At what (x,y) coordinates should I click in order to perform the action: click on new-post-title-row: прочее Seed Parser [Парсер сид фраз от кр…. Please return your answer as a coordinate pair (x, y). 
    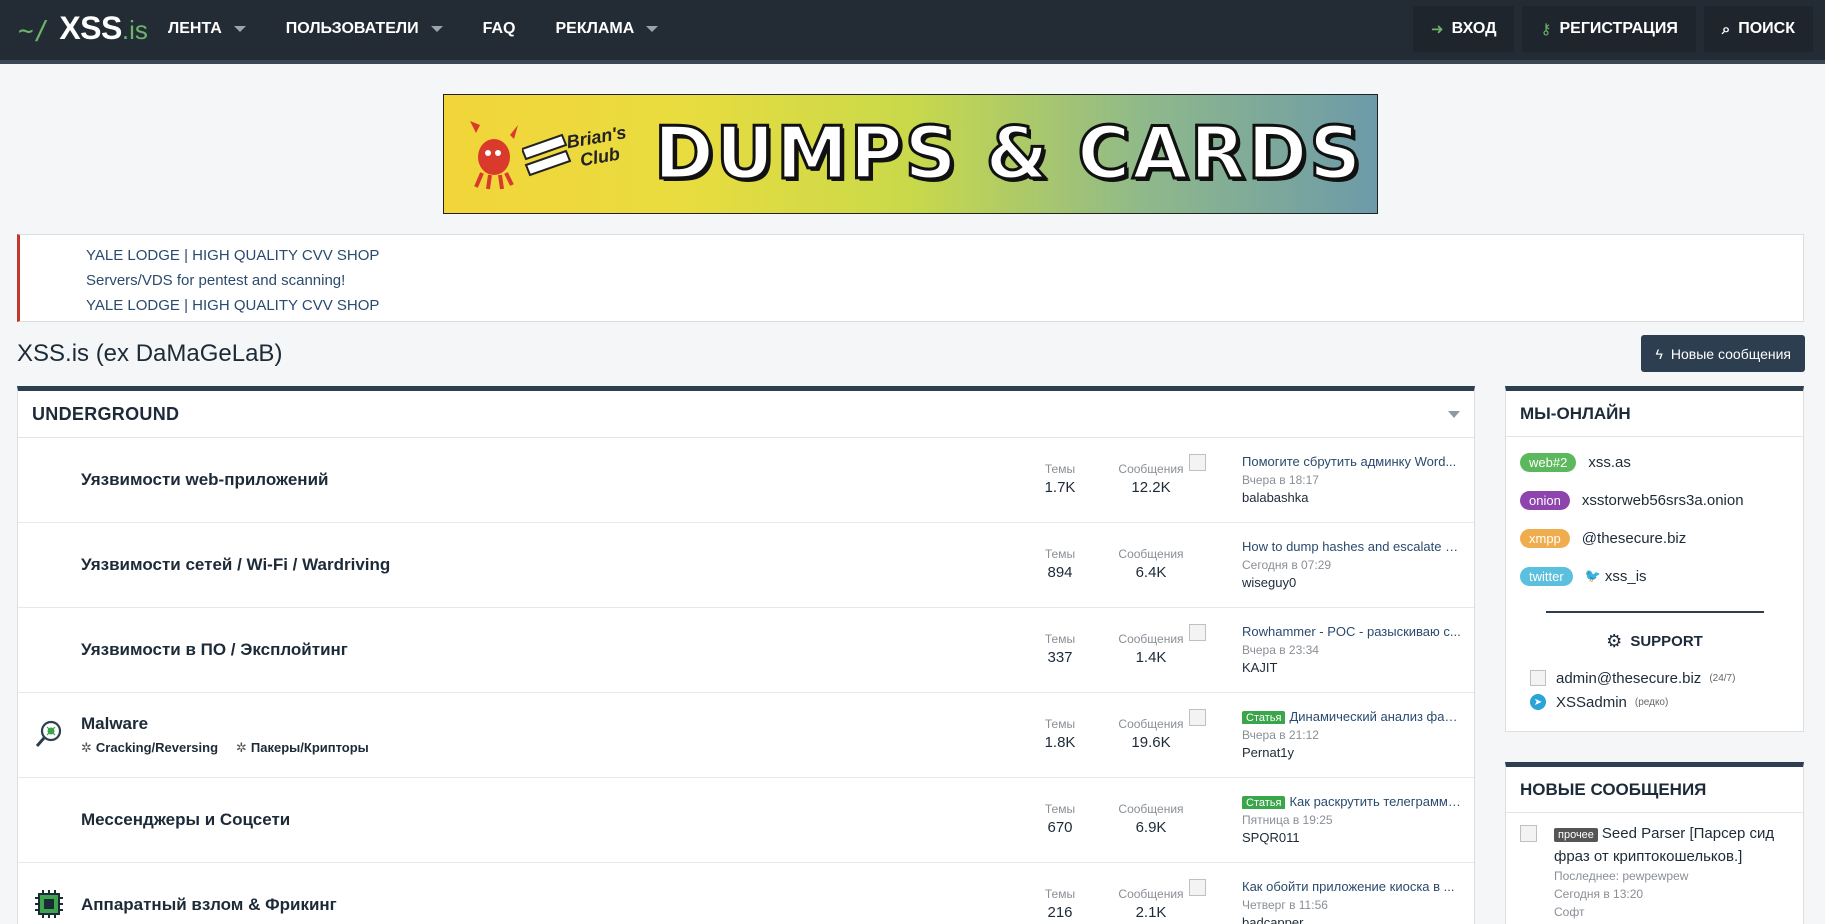
    Looking at the image, I should click on (1671, 845).